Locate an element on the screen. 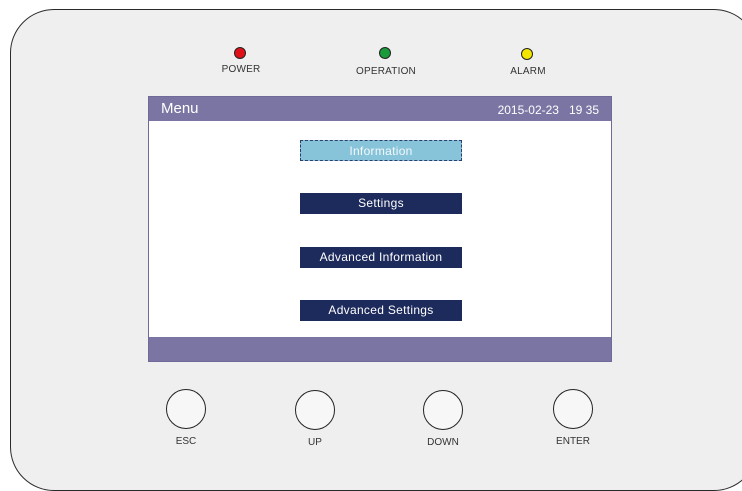 The height and width of the screenshot is (491, 742). screen-title: Menu is located at coordinates (180, 108).